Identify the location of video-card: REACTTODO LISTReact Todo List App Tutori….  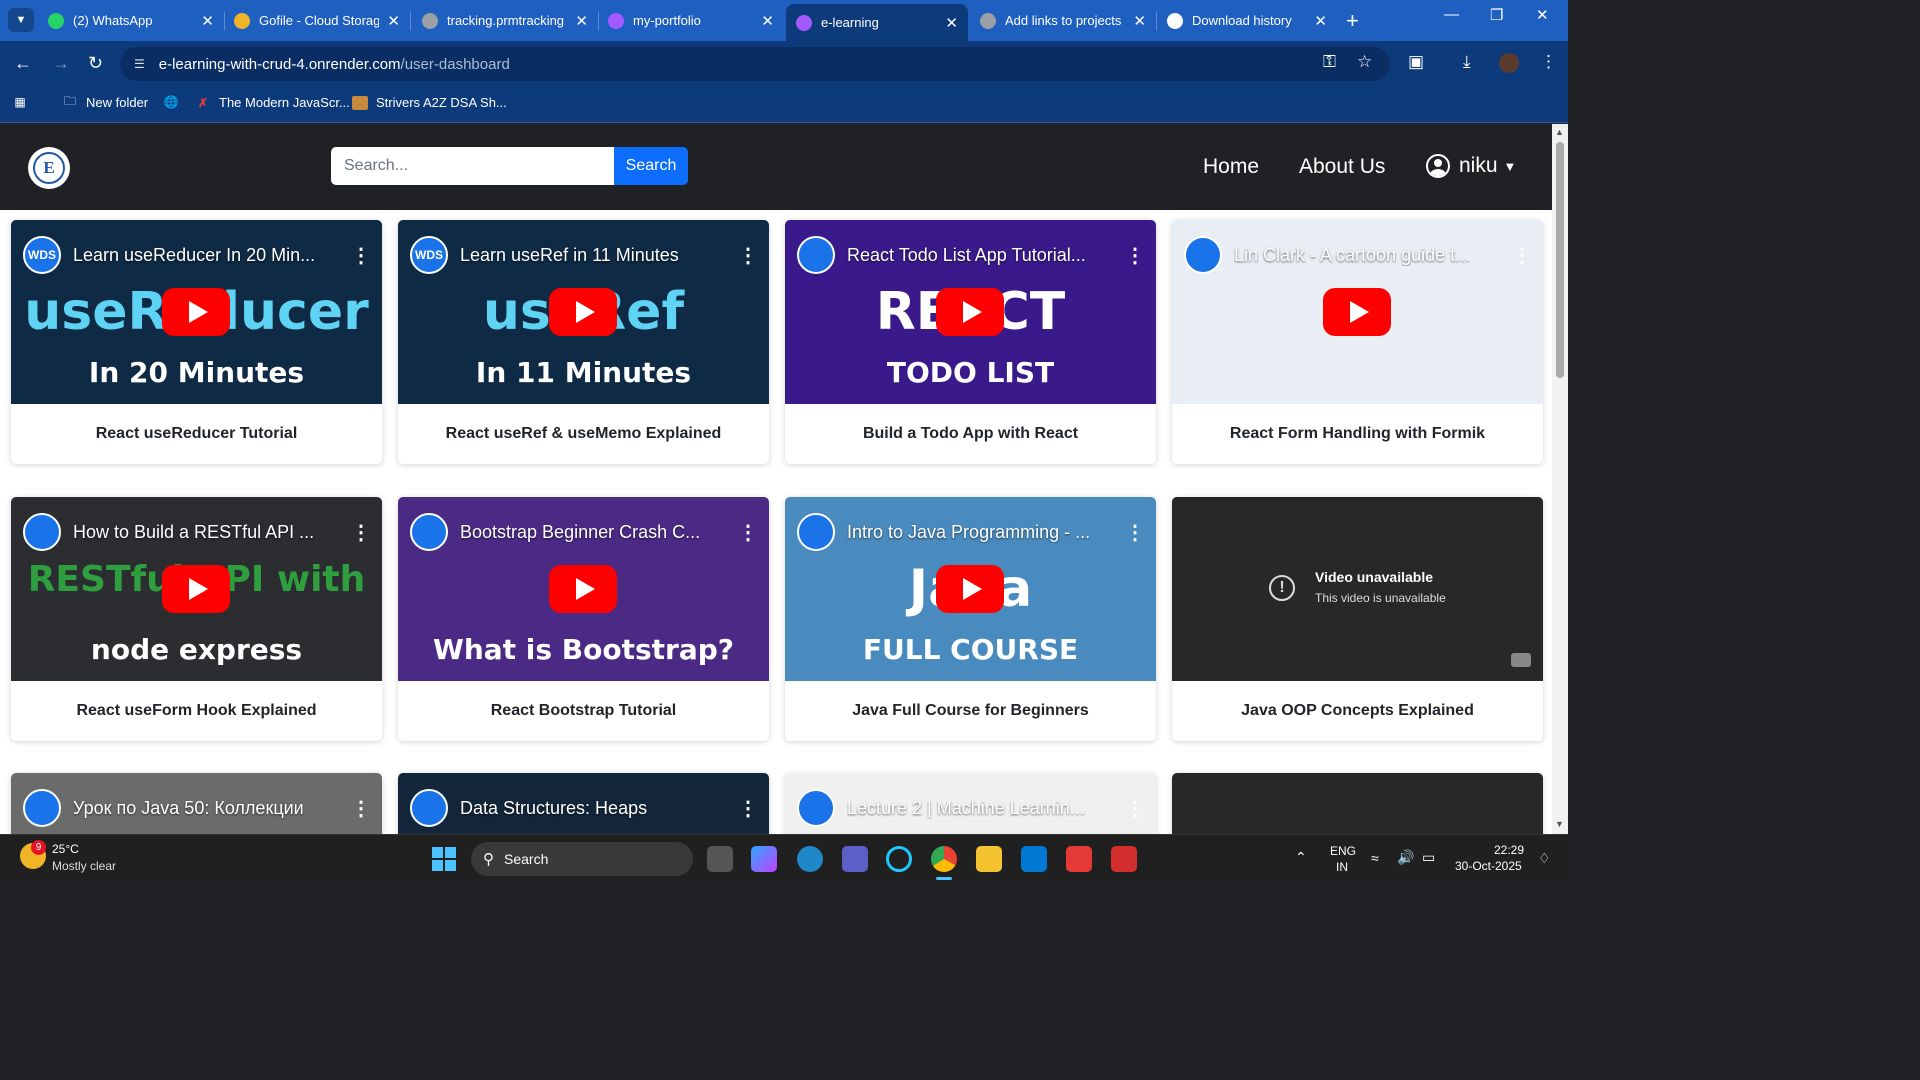
(970, 342).